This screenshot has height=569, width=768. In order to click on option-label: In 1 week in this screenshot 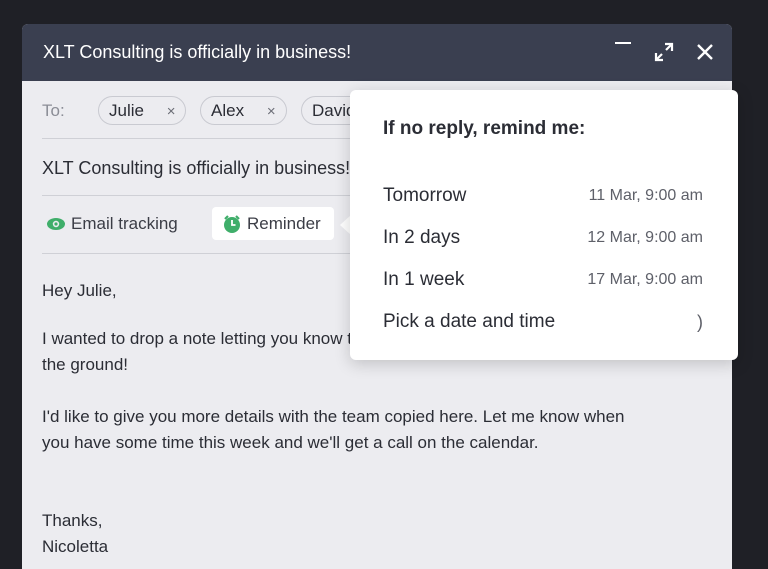, I will do `click(424, 279)`.